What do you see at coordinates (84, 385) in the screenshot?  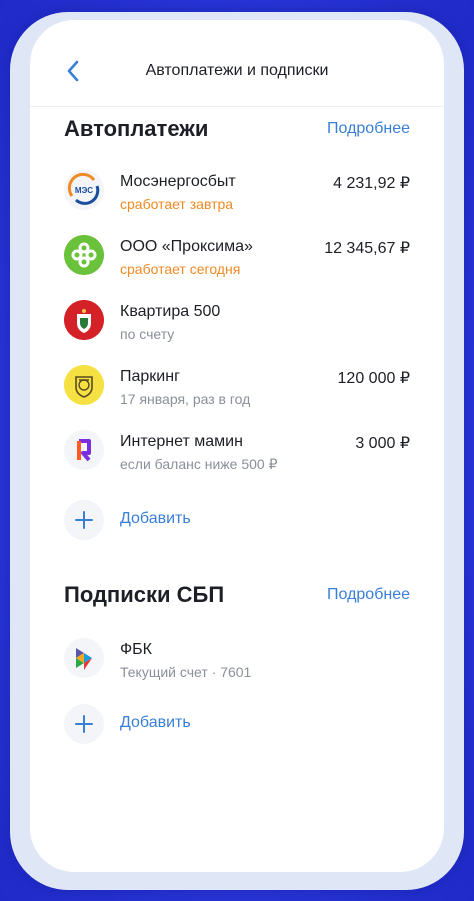 I see `parking-logo` at bounding box center [84, 385].